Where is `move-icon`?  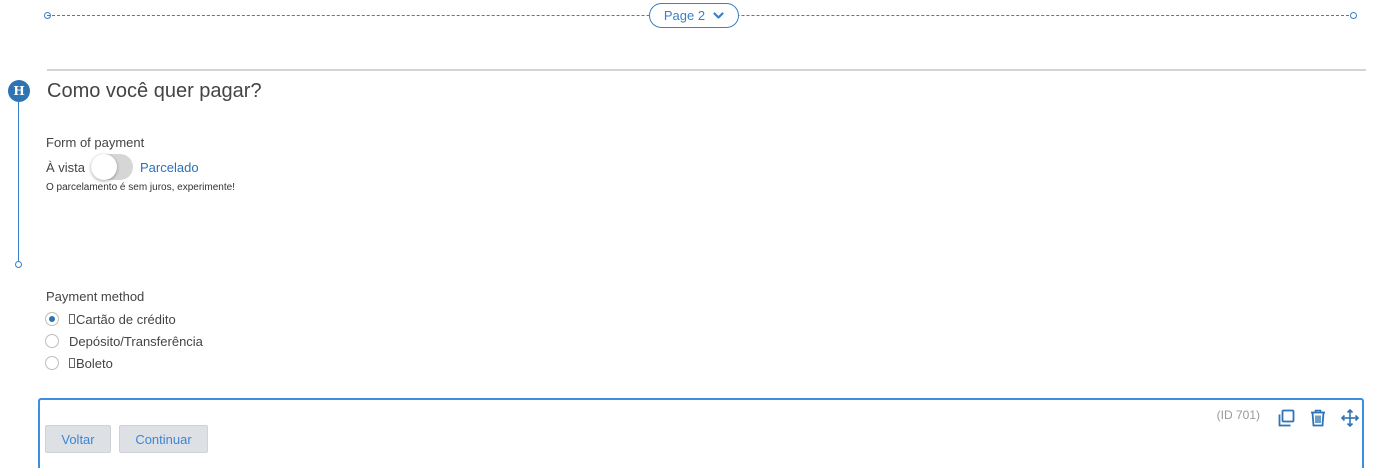 move-icon is located at coordinates (1350, 418).